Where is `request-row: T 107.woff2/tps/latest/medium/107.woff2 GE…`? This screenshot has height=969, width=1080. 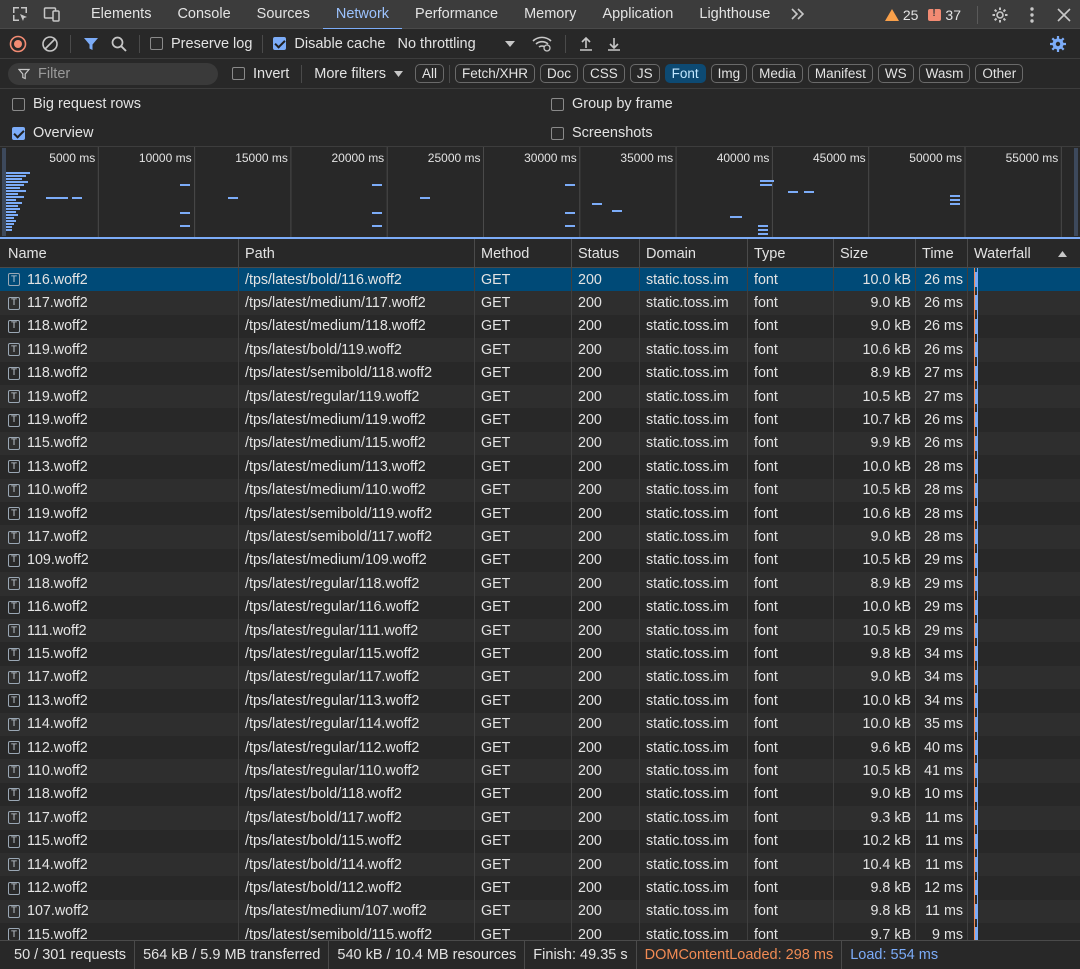 request-row: T 107.woff2/tps/latest/medium/107.woff2 GE… is located at coordinates (540, 911).